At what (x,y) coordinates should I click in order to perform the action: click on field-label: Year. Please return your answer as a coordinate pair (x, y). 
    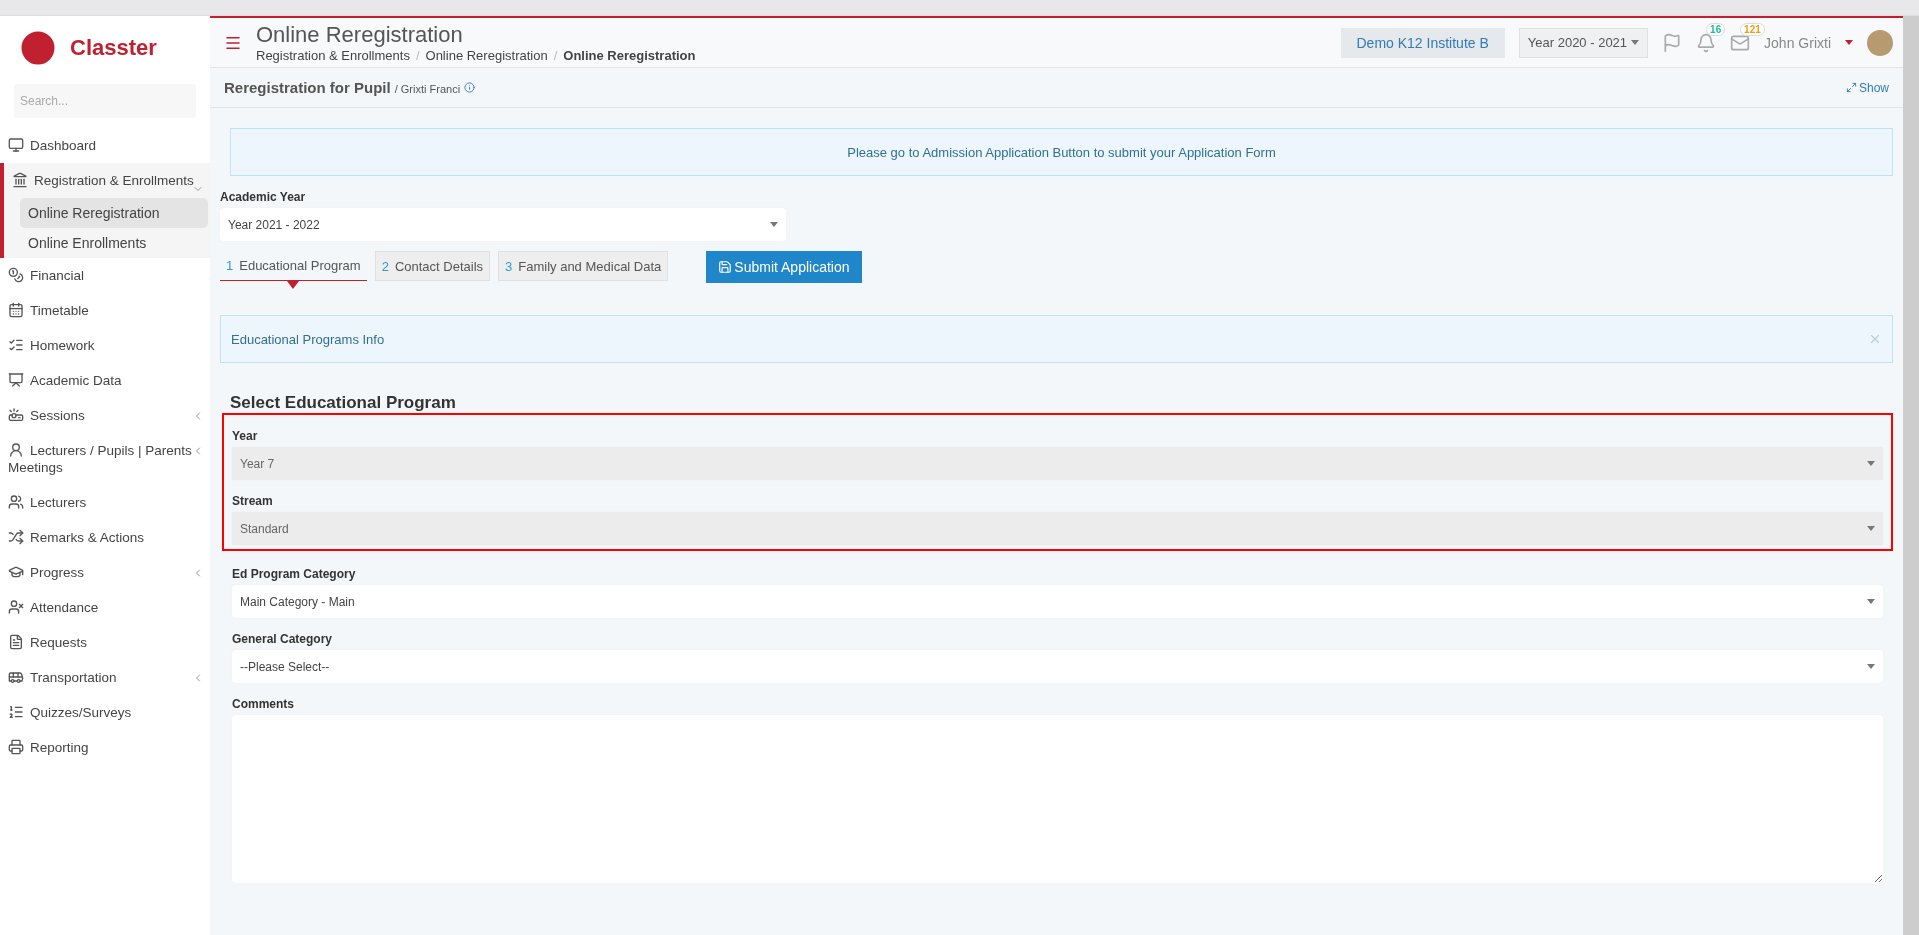
    Looking at the image, I should click on (245, 436).